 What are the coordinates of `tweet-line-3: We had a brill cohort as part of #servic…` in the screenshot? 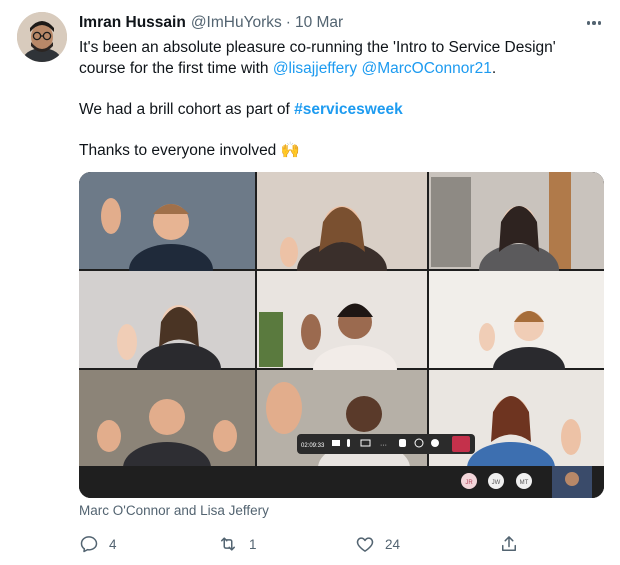 It's located at (339, 109).